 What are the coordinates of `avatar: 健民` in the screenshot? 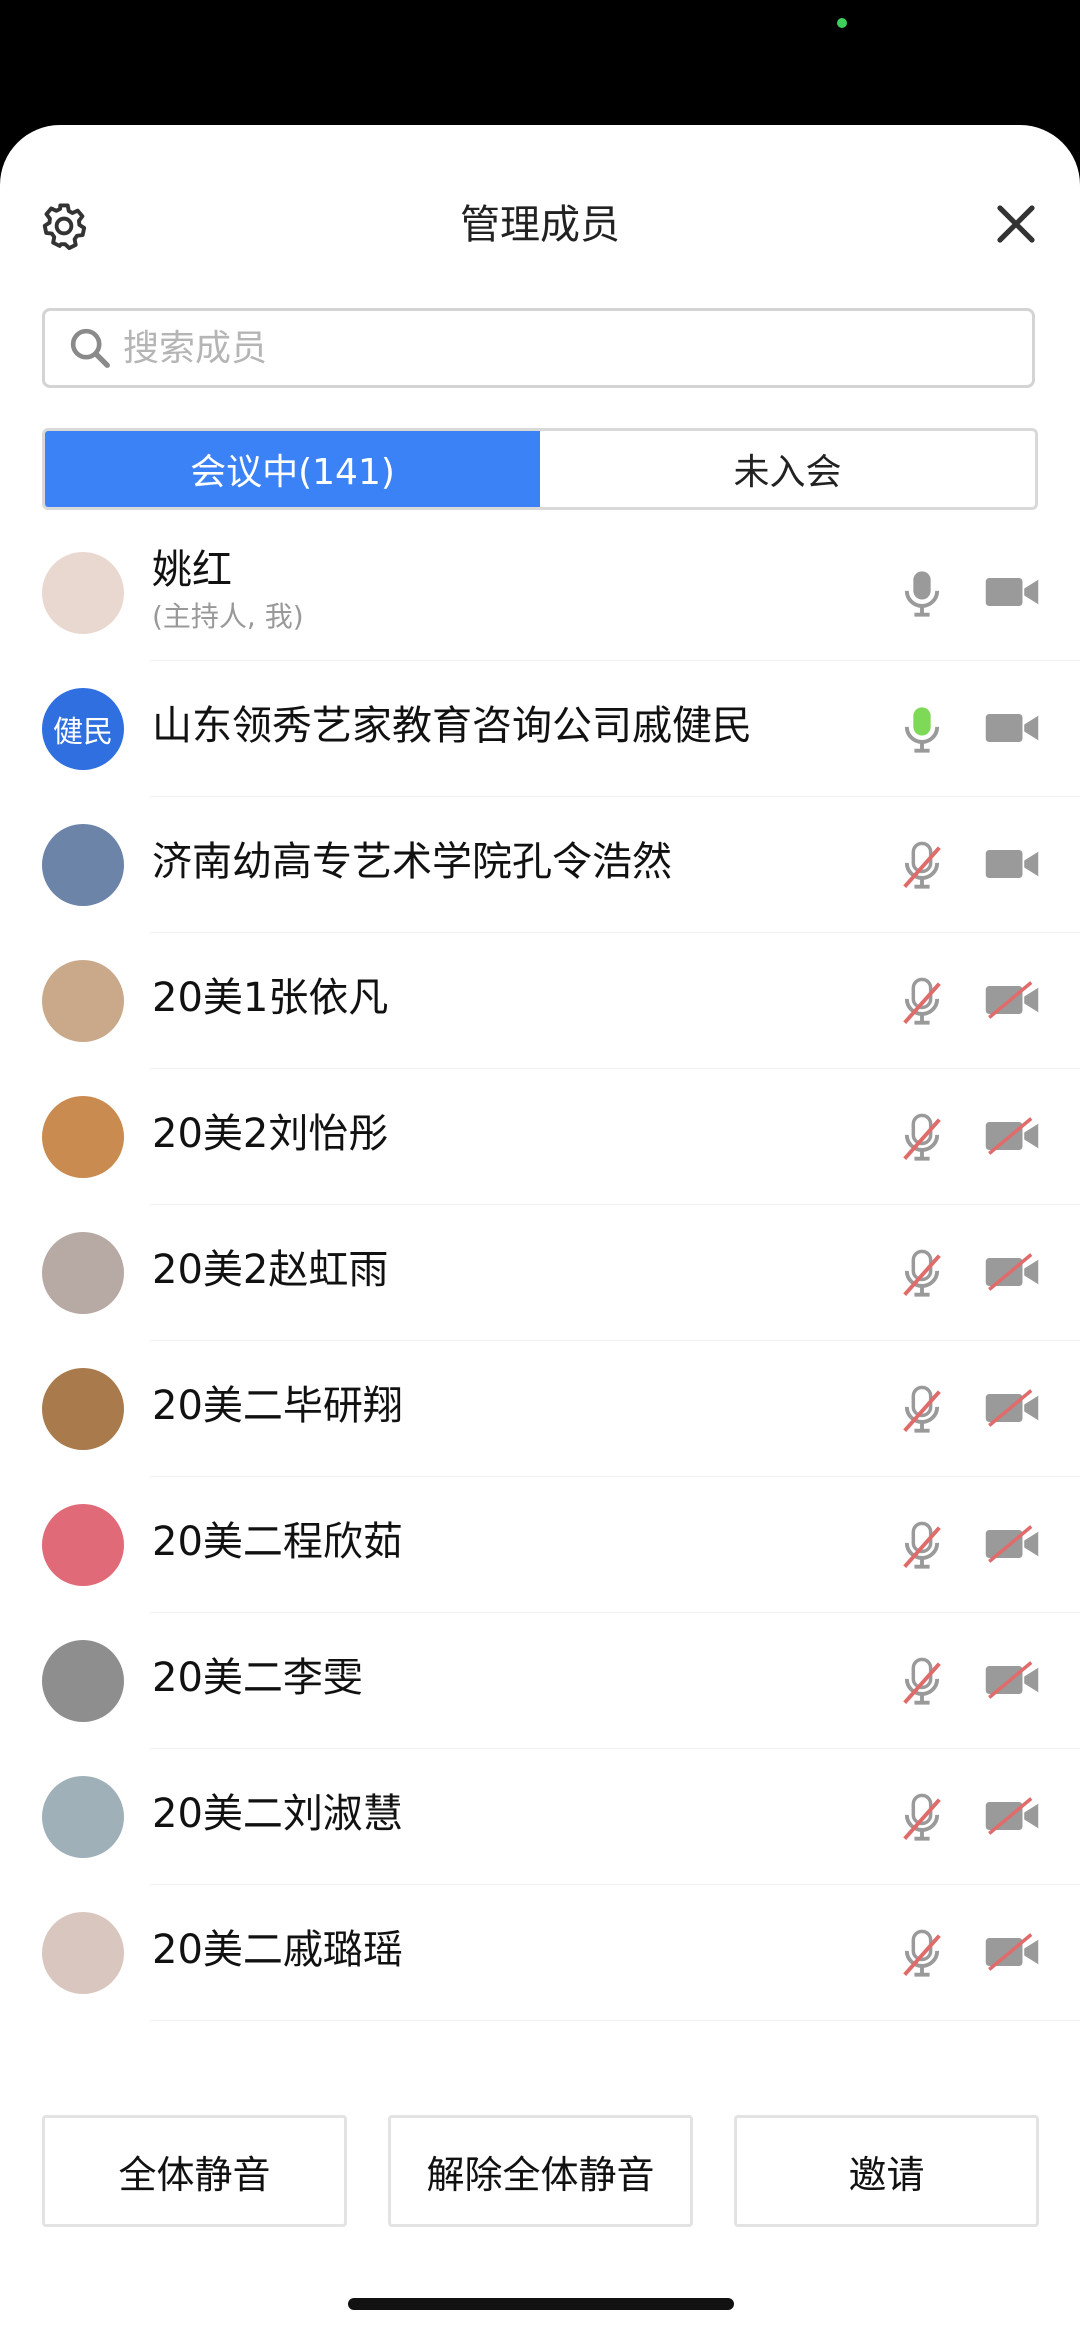 It's located at (83, 729).